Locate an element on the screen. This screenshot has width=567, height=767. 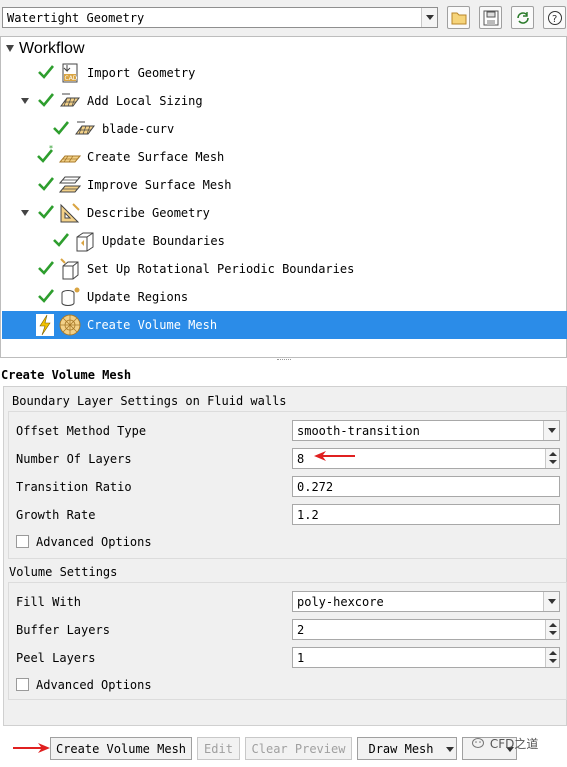
boundary-section-title: Boundary Layer Settings on Fluid walls is located at coordinates (149, 401).